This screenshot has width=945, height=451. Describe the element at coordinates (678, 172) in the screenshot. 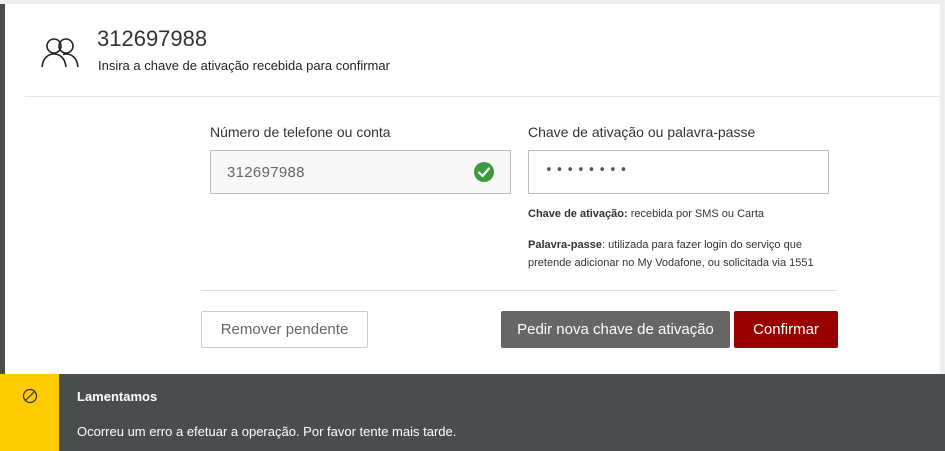

I see `activation-key-input: ••••••••` at that location.